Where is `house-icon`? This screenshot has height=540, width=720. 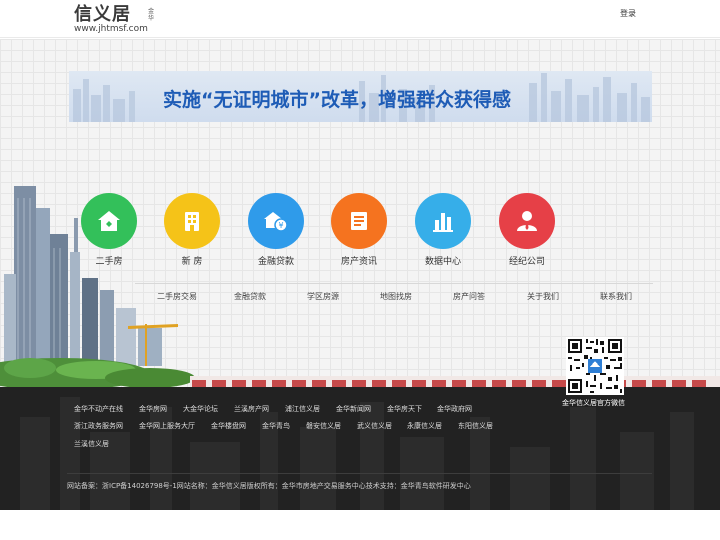
house-icon is located at coordinates (109, 221).